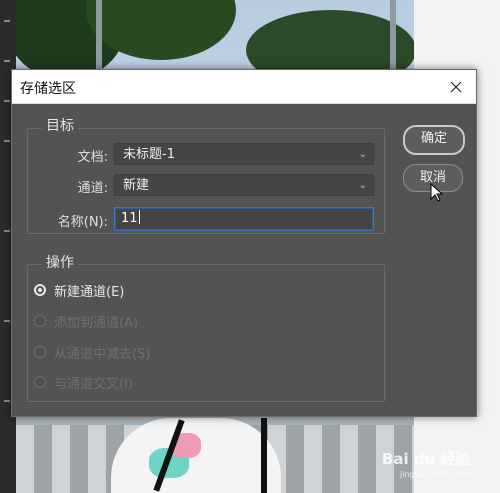  I want to click on watermark-url: jingyan.baidu.com, so click(437, 474).